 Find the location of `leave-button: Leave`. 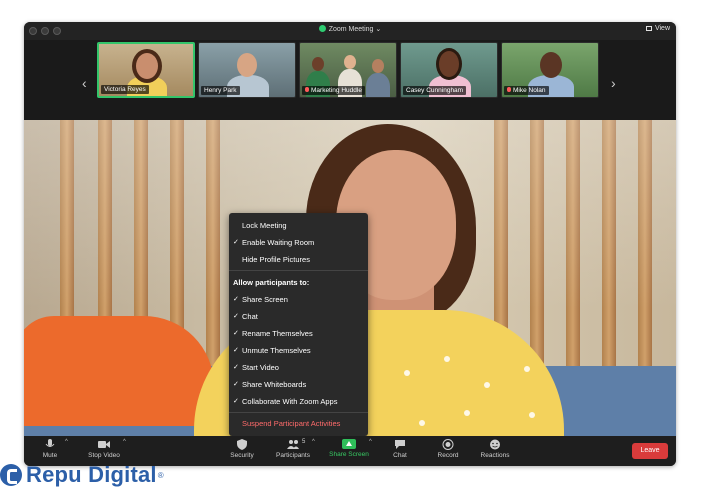

leave-button: Leave is located at coordinates (650, 451).